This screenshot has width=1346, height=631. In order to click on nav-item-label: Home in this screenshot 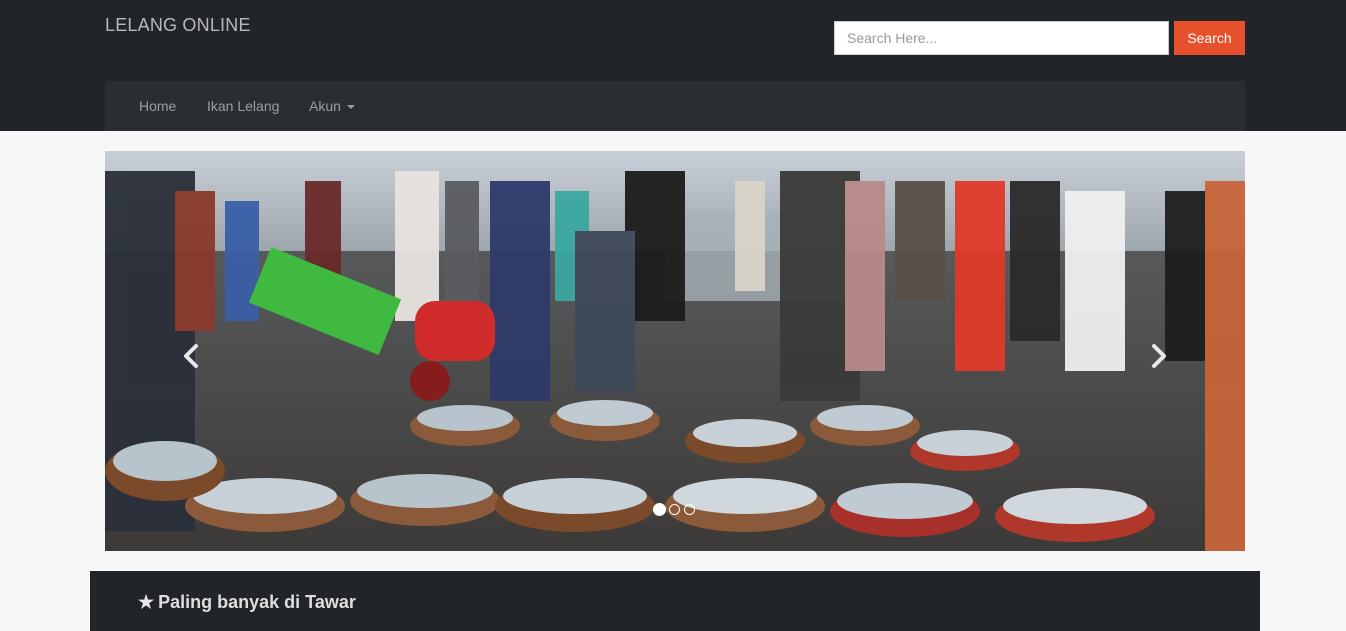, I will do `click(158, 106)`.